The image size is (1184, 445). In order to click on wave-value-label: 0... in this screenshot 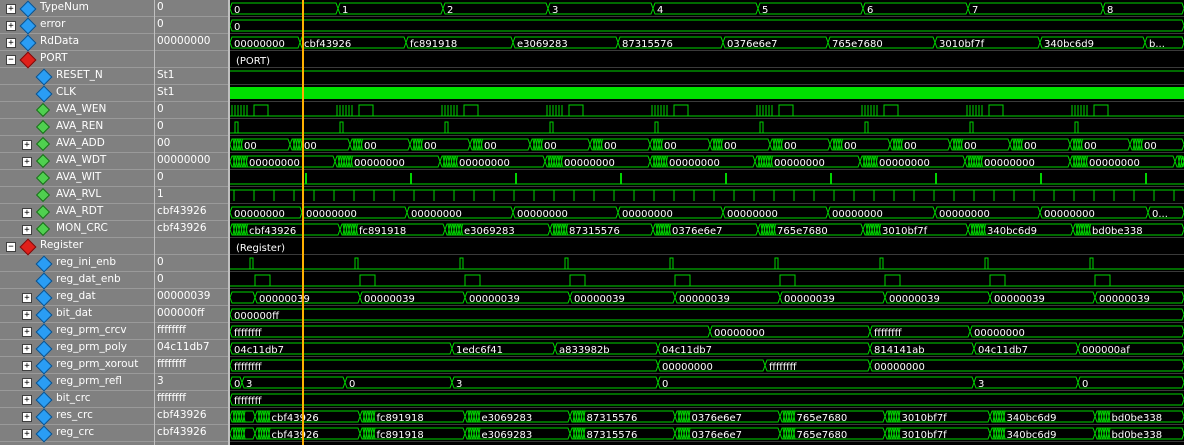, I will do `click(1160, 214)`.